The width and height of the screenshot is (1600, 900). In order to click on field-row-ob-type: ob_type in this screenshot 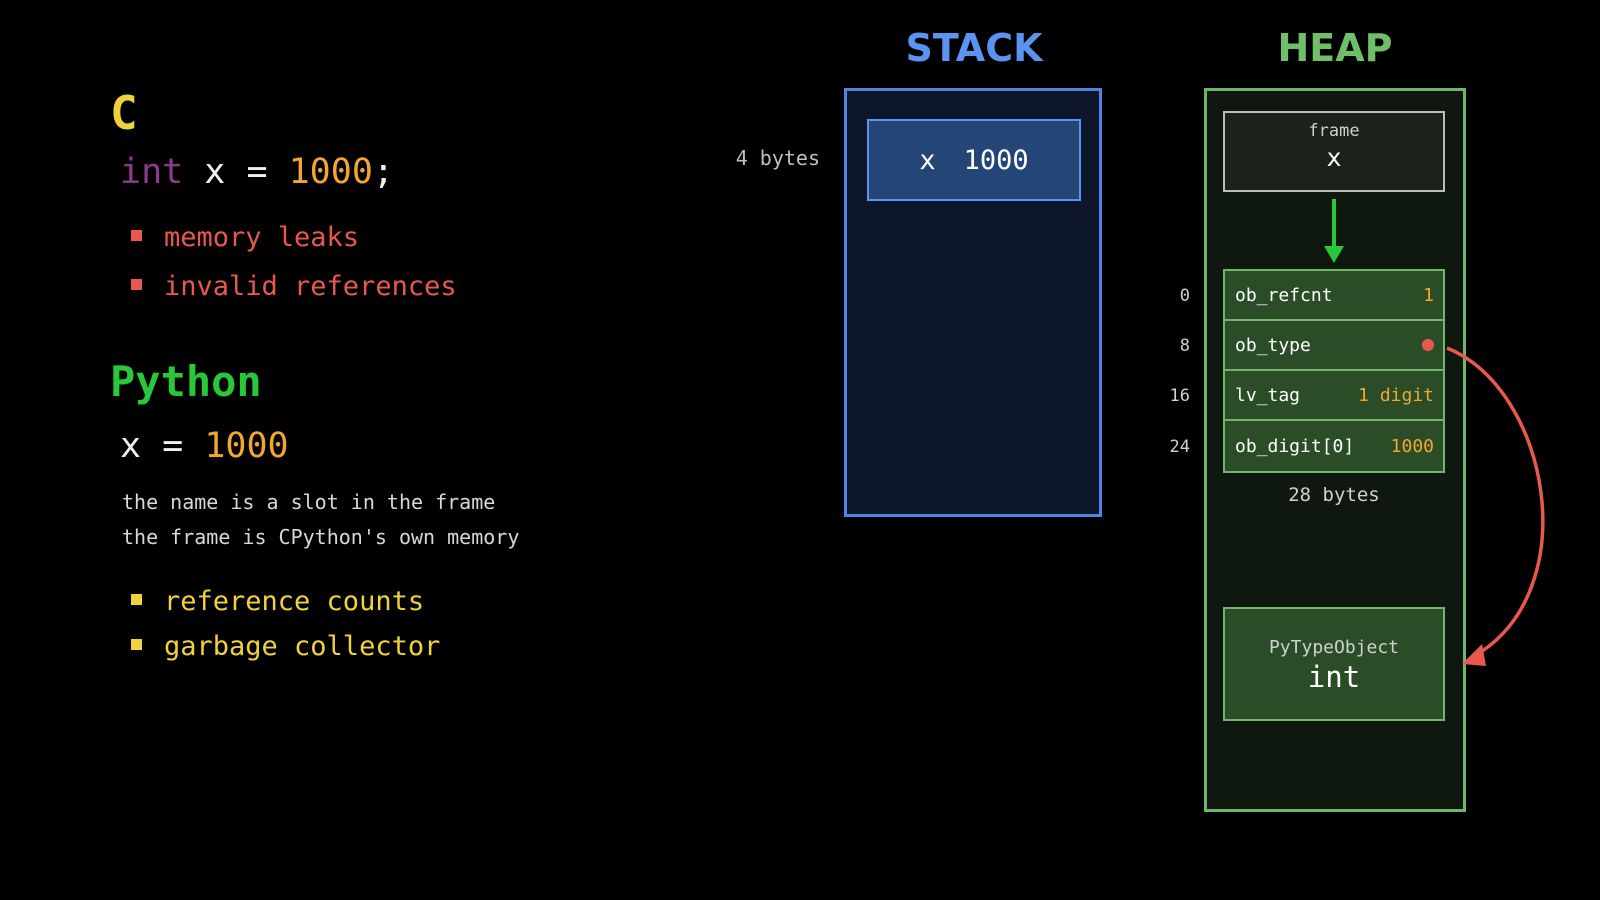, I will do `click(1334, 346)`.